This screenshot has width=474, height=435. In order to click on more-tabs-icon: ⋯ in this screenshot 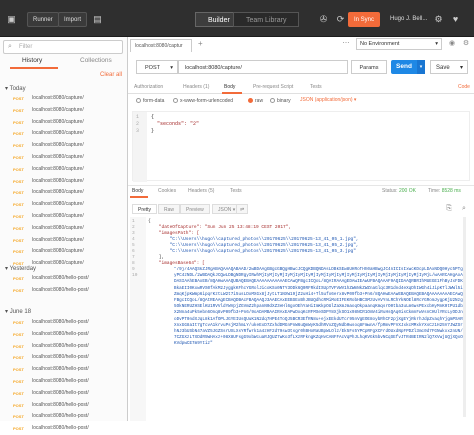, I will do `click(346, 44)`.